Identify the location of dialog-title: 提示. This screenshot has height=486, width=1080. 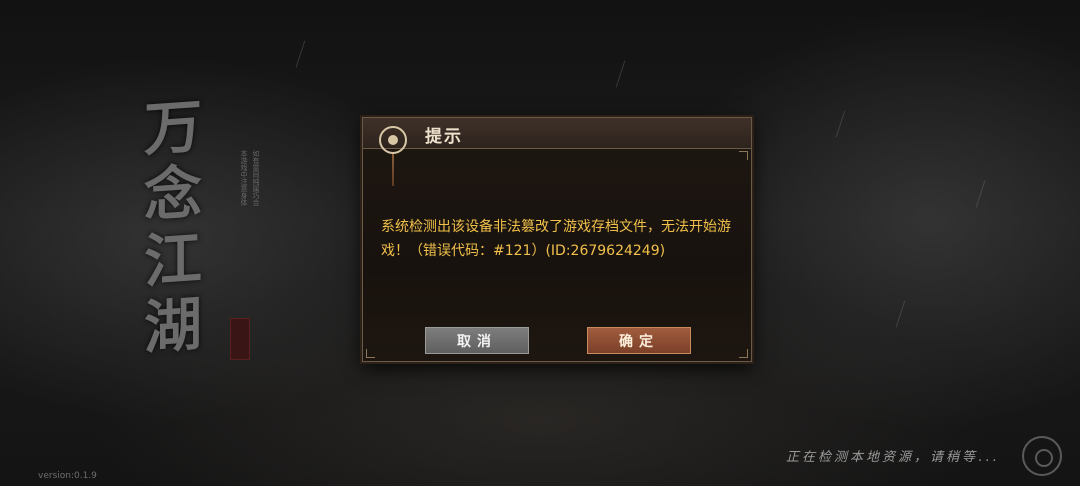
(444, 137).